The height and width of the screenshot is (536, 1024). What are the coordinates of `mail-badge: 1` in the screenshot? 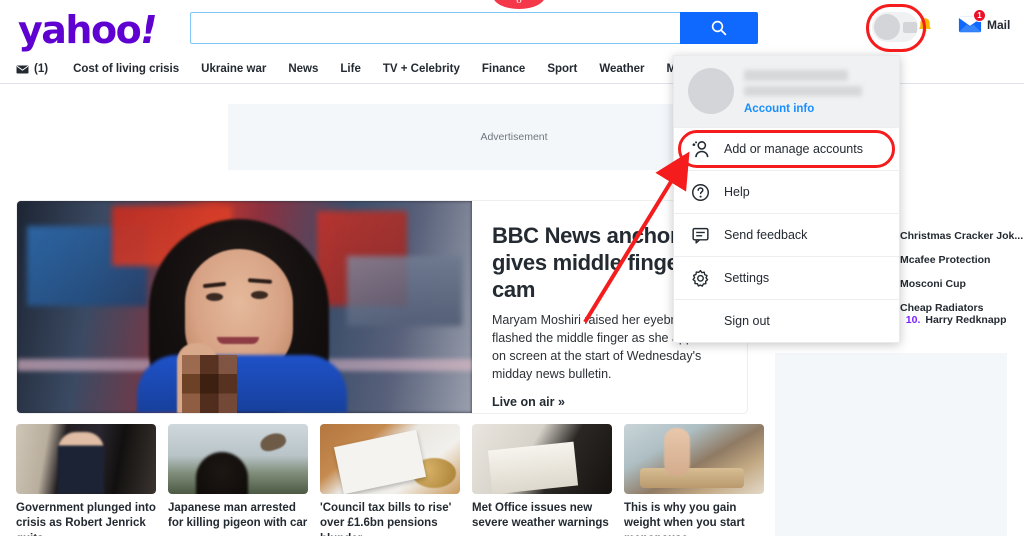 It's located at (979, 15).